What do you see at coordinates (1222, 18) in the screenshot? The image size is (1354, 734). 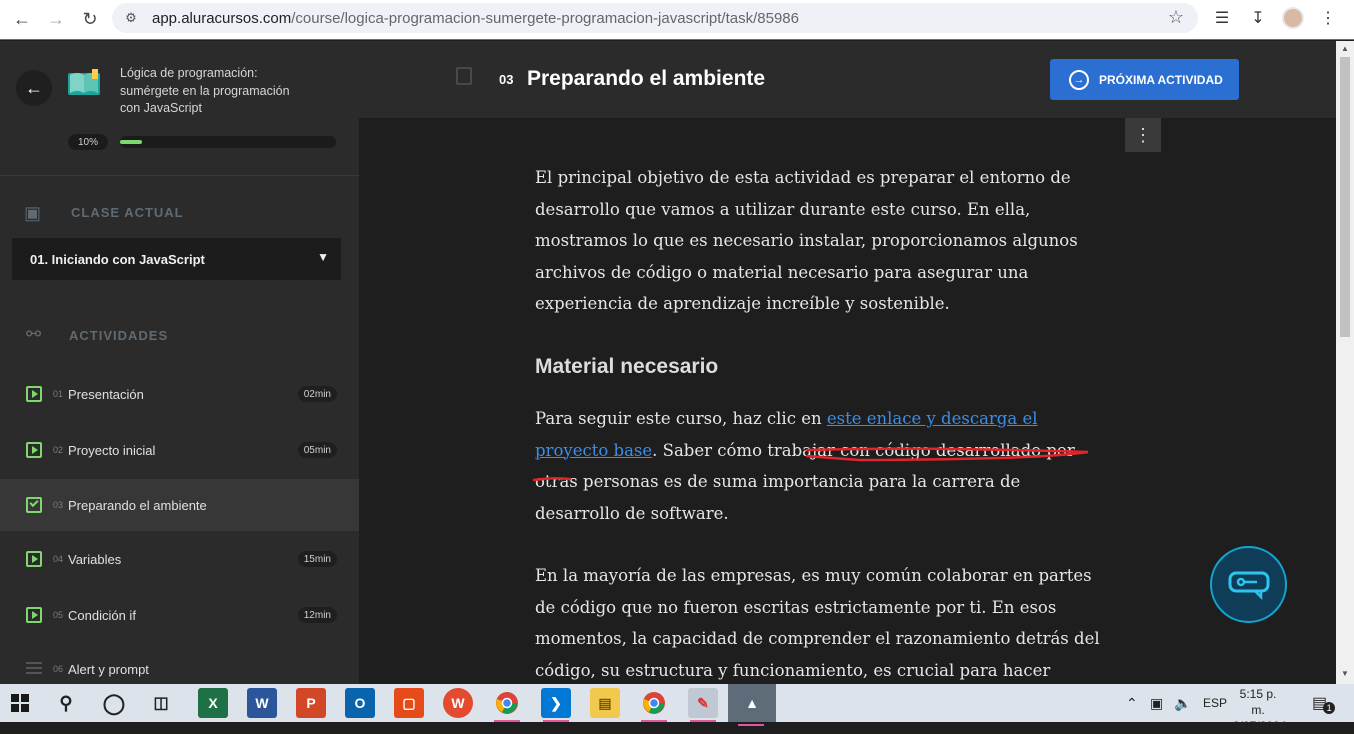 I see `media-queue-icon: ☰` at bounding box center [1222, 18].